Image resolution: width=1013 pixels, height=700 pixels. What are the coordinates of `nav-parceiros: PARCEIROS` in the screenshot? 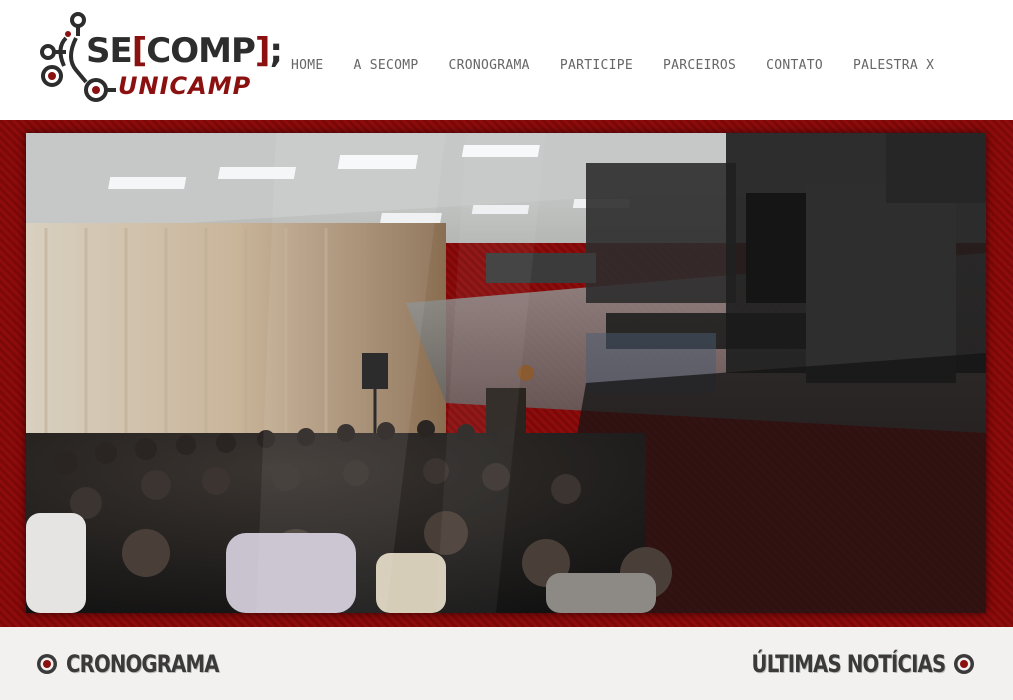 It's located at (699, 66).